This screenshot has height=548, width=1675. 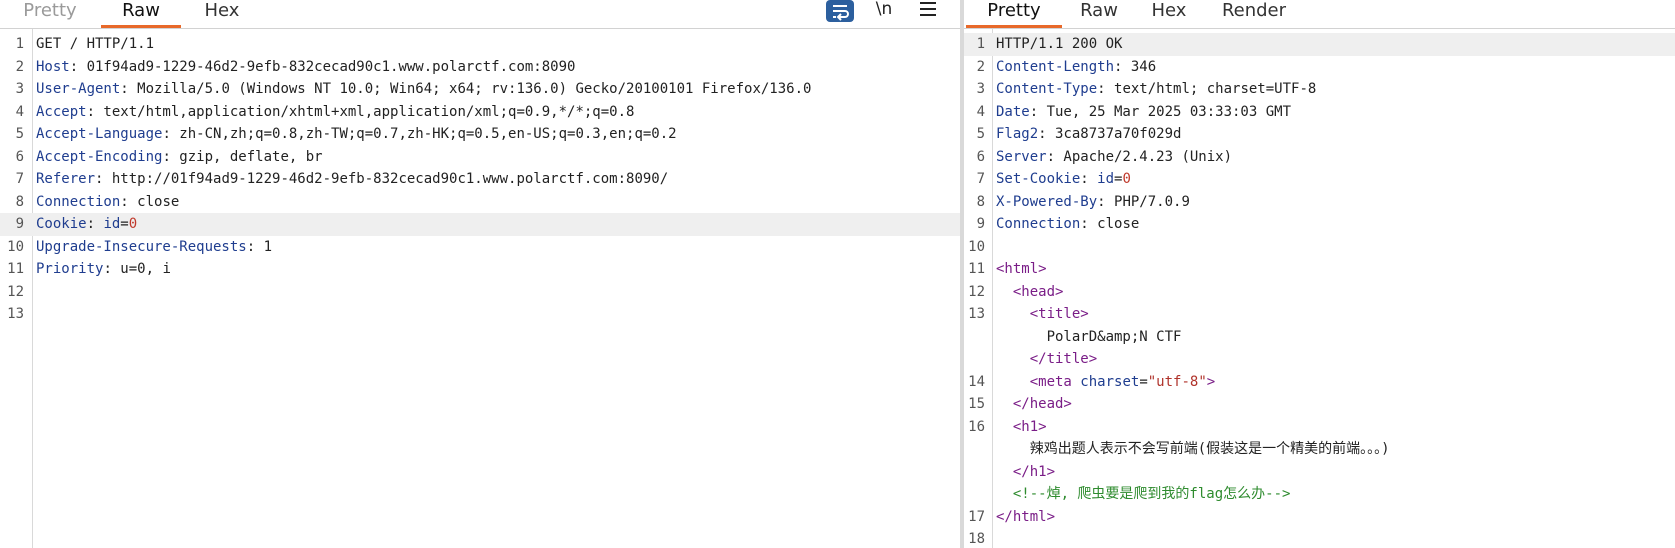 I want to click on wrap-lines-icon, so click(x=840, y=11).